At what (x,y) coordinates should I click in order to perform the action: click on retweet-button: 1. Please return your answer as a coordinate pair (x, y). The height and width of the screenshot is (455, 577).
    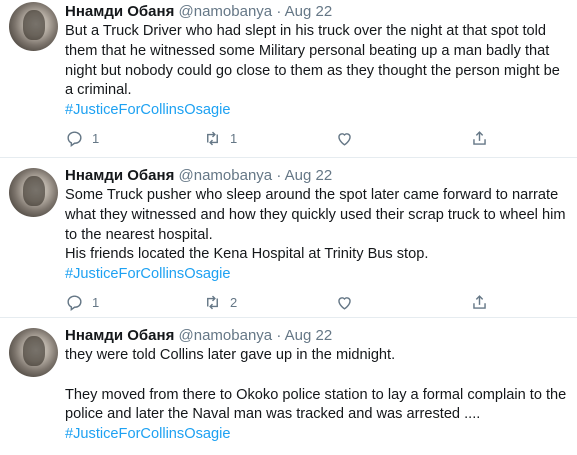
    Looking at the image, I should click on (220, 138).